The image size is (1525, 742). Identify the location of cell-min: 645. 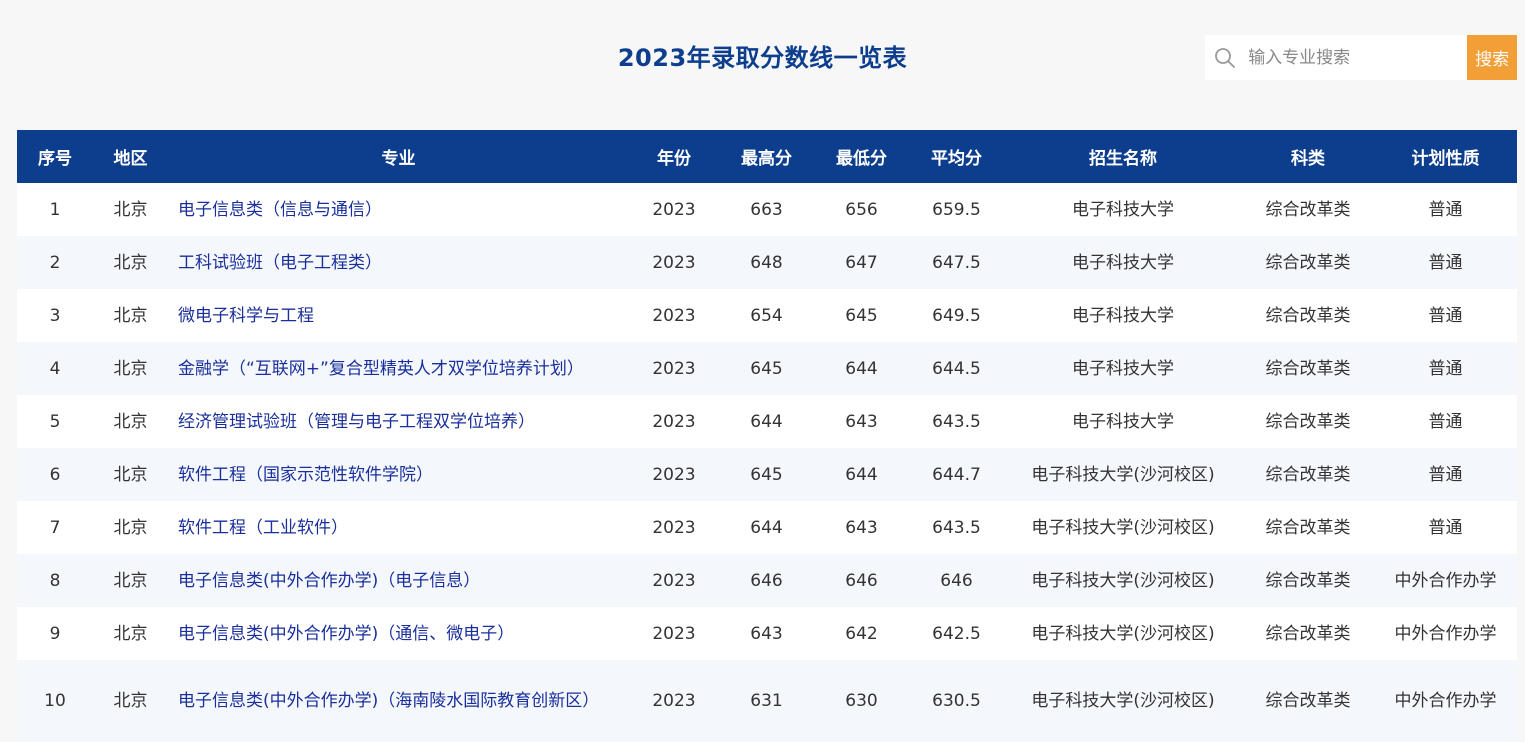
(861, 315).